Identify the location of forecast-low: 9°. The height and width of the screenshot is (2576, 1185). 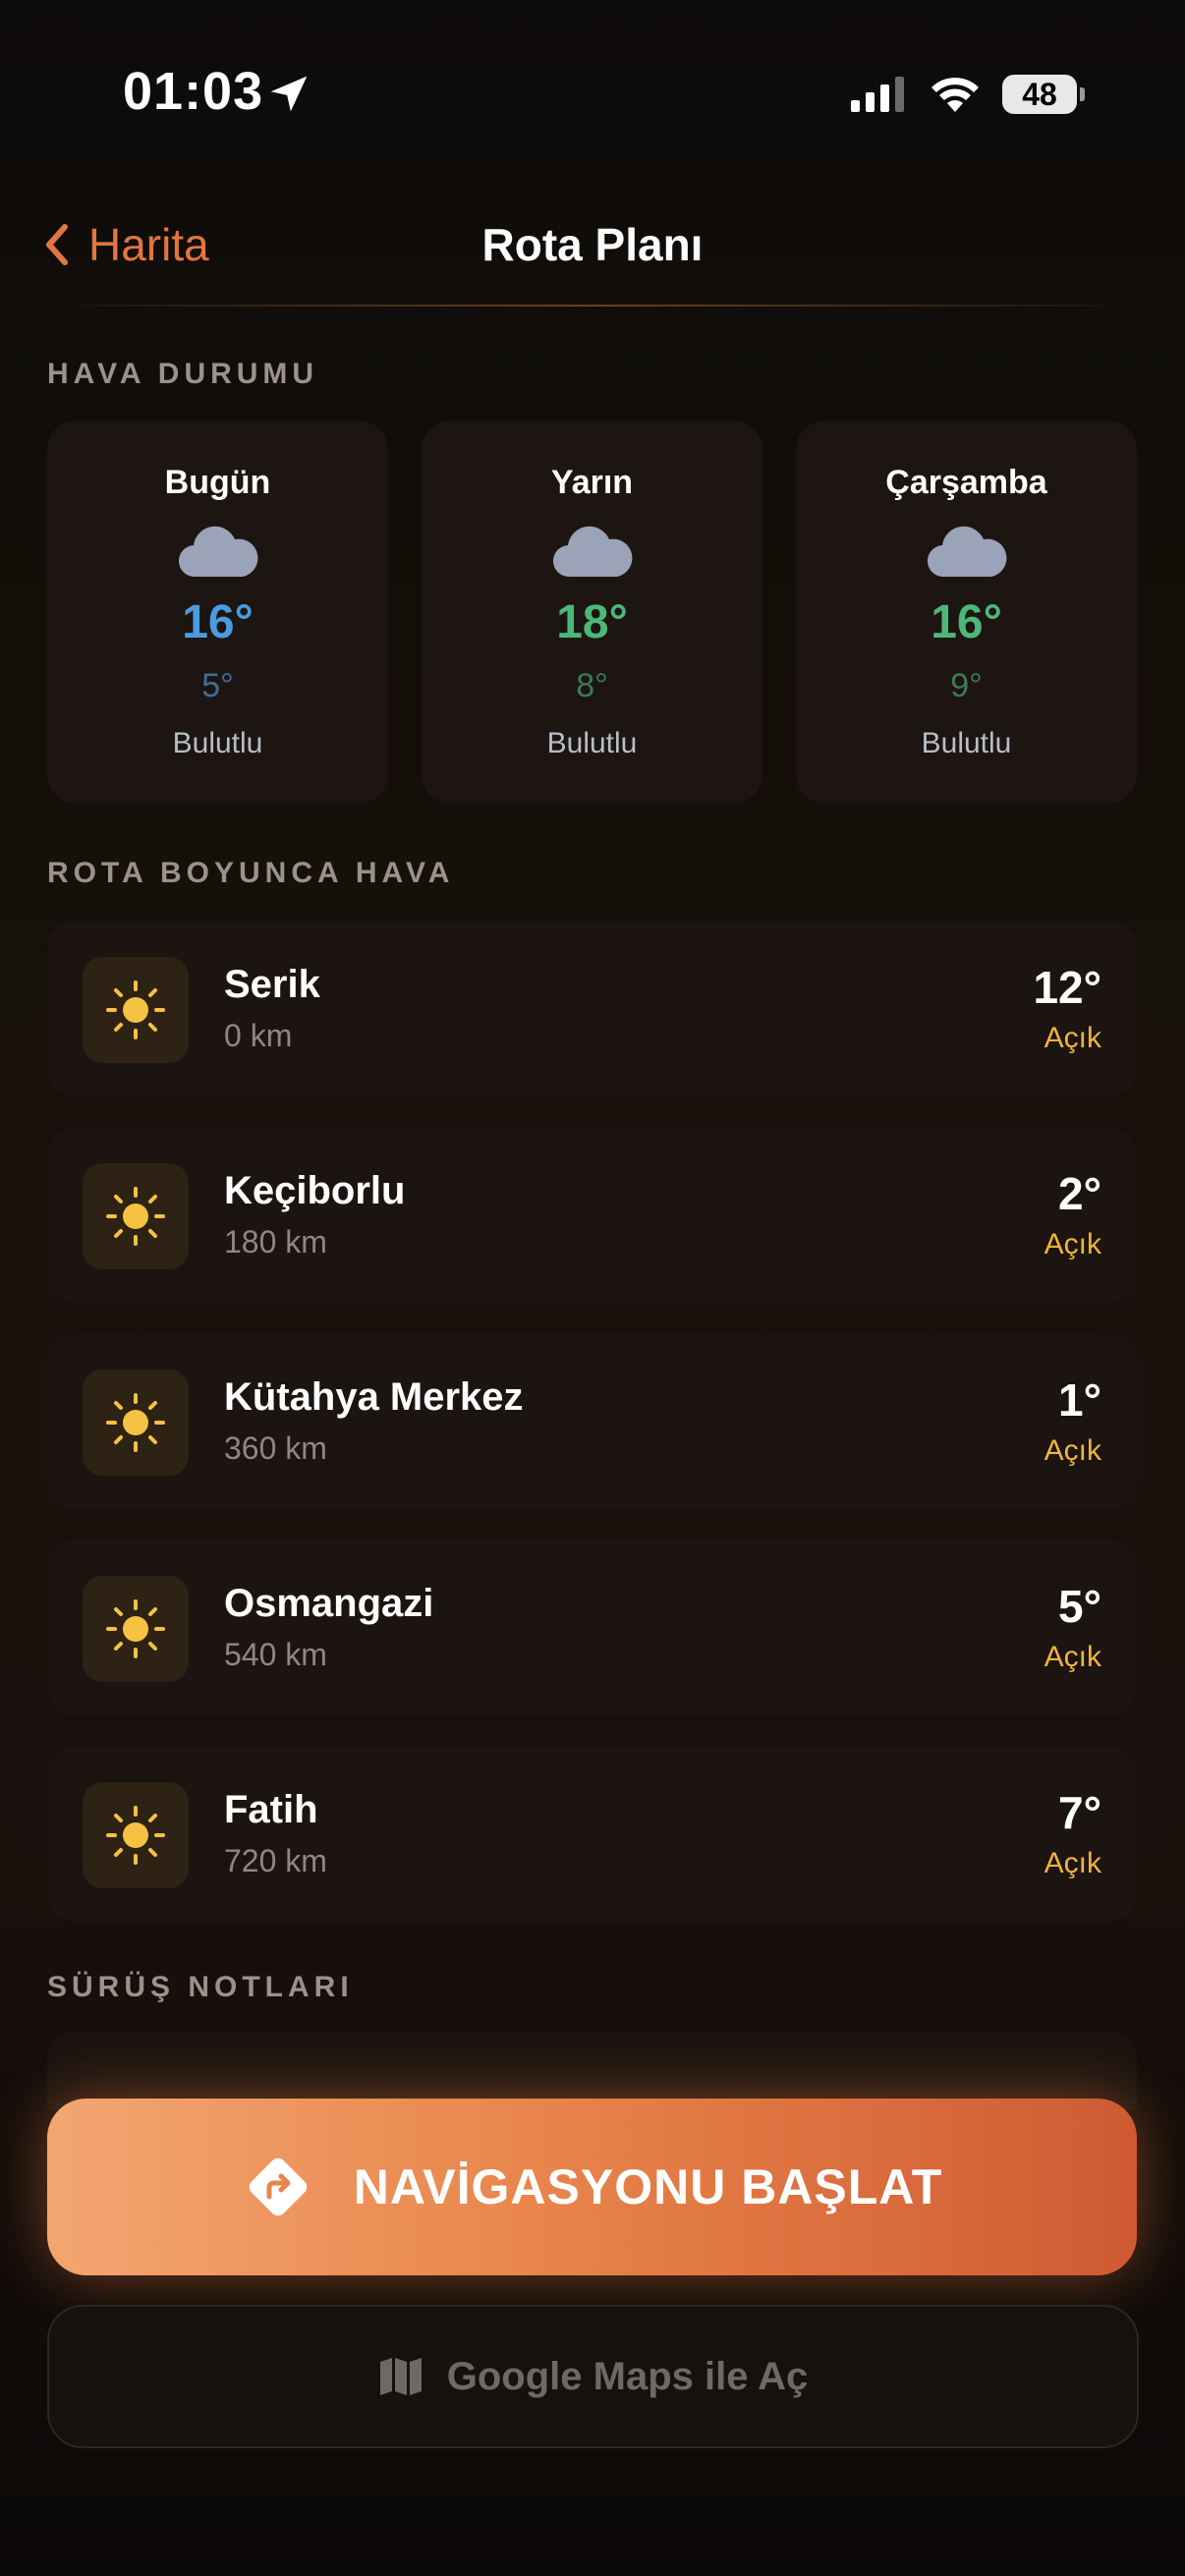
(967, 685).